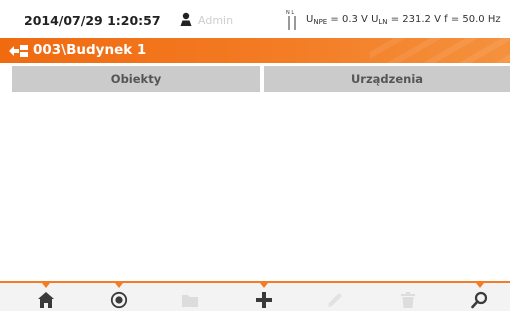  I want to click on target-icon, so click(119, 300).